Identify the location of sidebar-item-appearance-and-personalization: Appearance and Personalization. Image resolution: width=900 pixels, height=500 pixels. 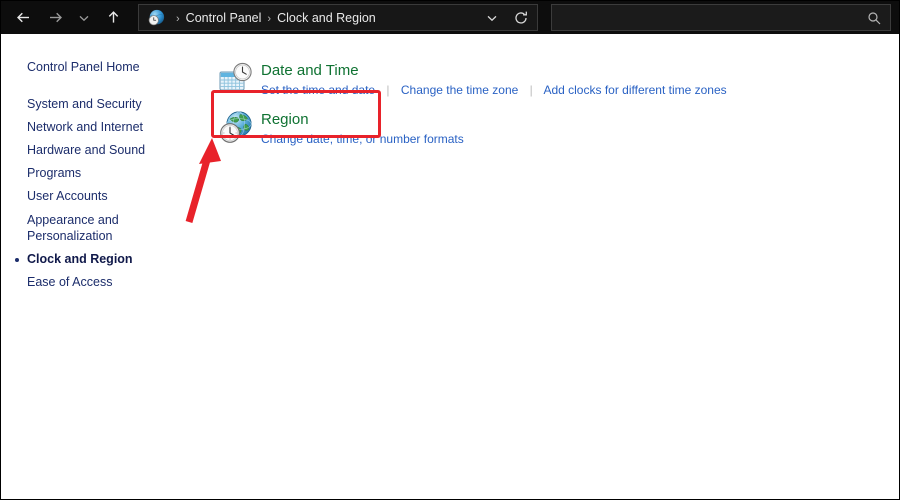
(101, 228).